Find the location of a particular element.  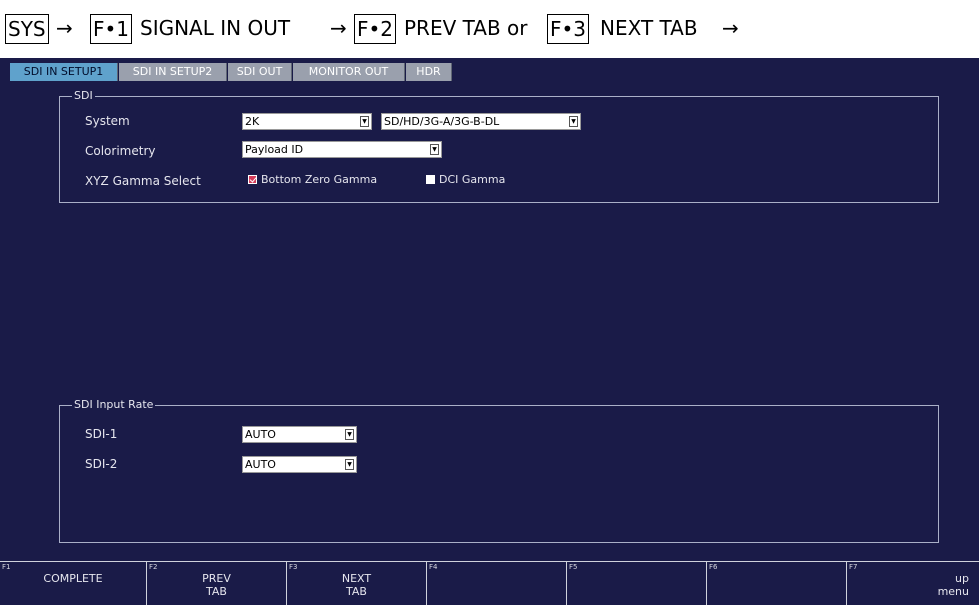

f6-button: F6 is located at coordinates (776, 583).